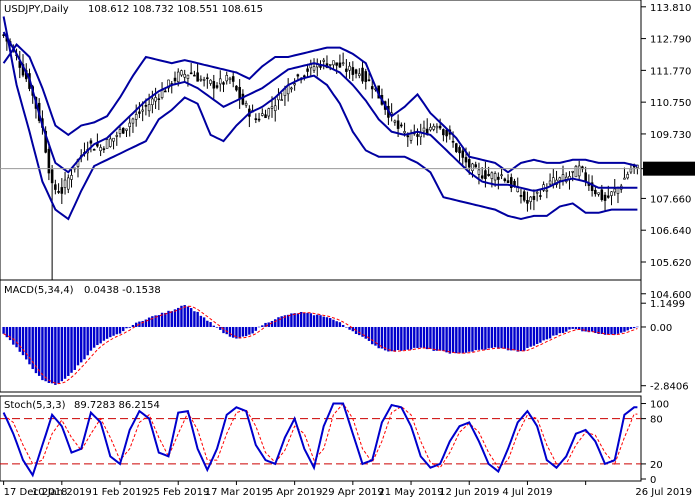 This screenshot has height=500, width=700. What do you see at coordinates (236, 492) in the screenshot?
I see `date-tick-label: 17 Mar 2019` at bounding box center [236, 492].